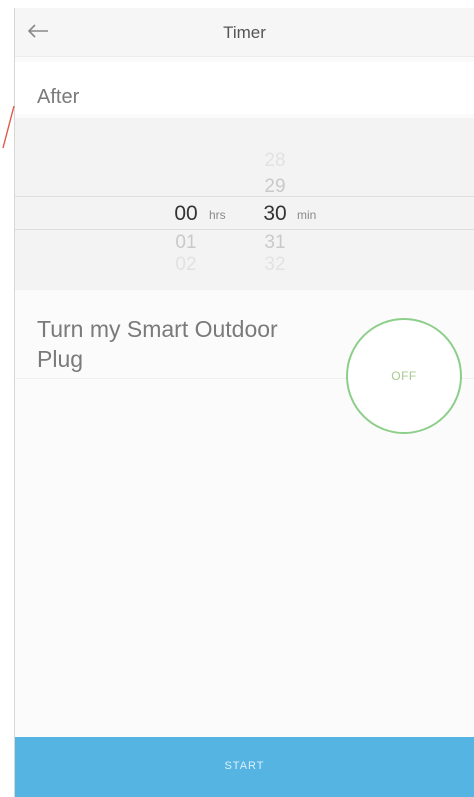 Image resolution: width=474 pixels, height=797 pixels. I want to click on minutes-wheel: 28 29 30 31 32, so click(275, 204).